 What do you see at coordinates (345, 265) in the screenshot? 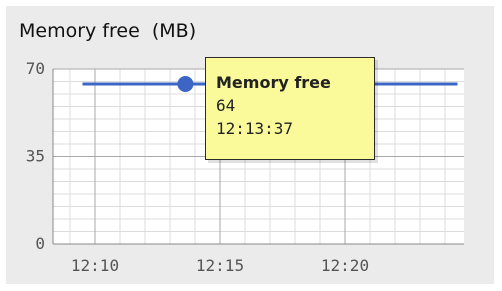
I see `x-tick-label: 12:20` at bounding box center [345, 265].